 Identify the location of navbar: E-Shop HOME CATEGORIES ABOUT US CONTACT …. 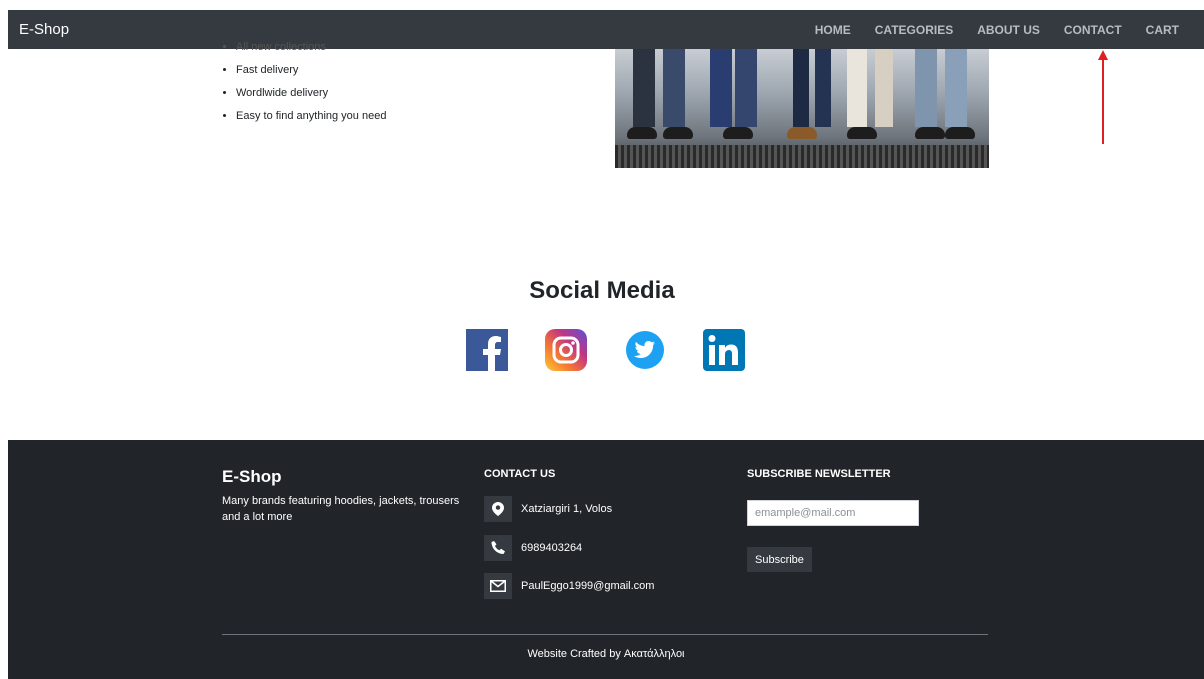
(606, 29).